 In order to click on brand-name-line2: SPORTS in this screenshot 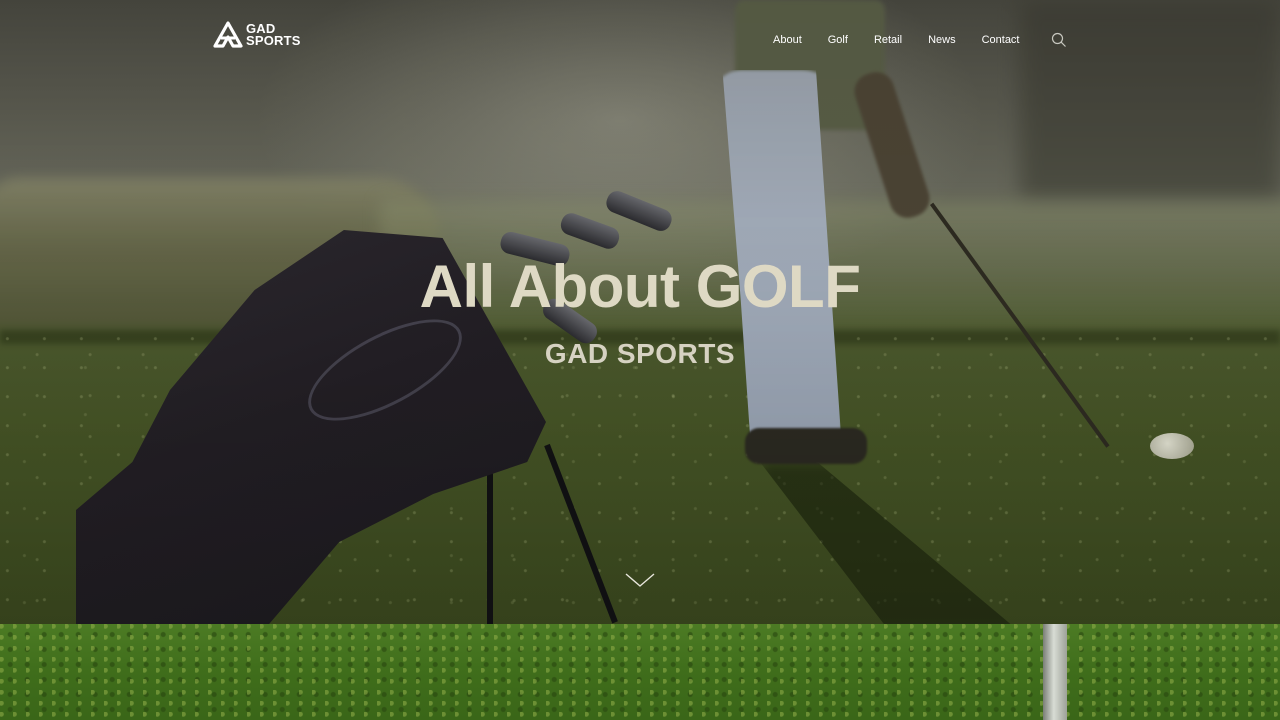, I will do `click(273, 40)`.